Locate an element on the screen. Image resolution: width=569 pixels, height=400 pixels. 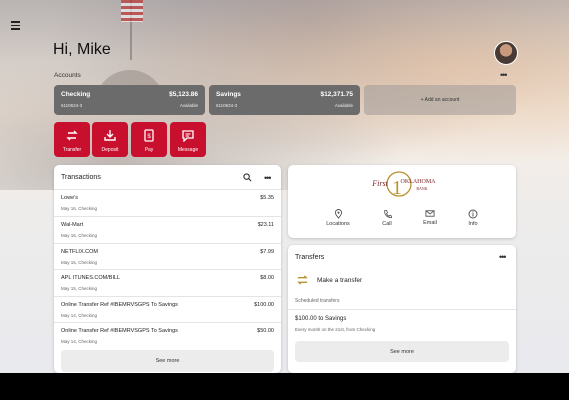
scheduled-transfer-detail: Every month on the 21st, from Checking is located at coordinates (335, 329).